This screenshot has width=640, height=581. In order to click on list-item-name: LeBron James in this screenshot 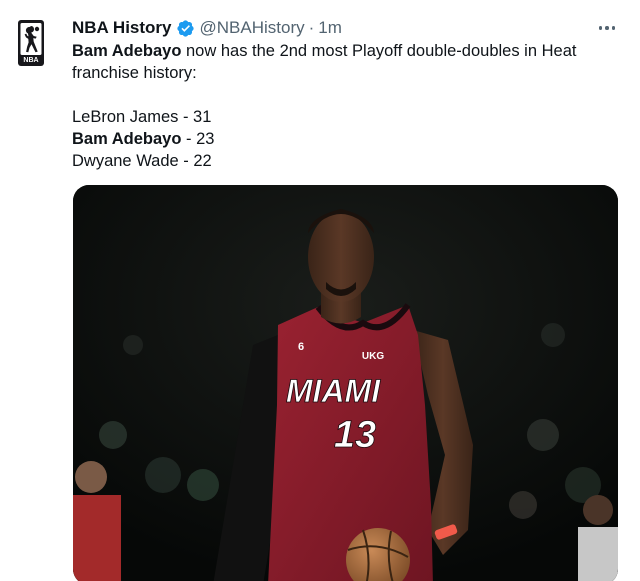, I will do `click(125, 117)`.